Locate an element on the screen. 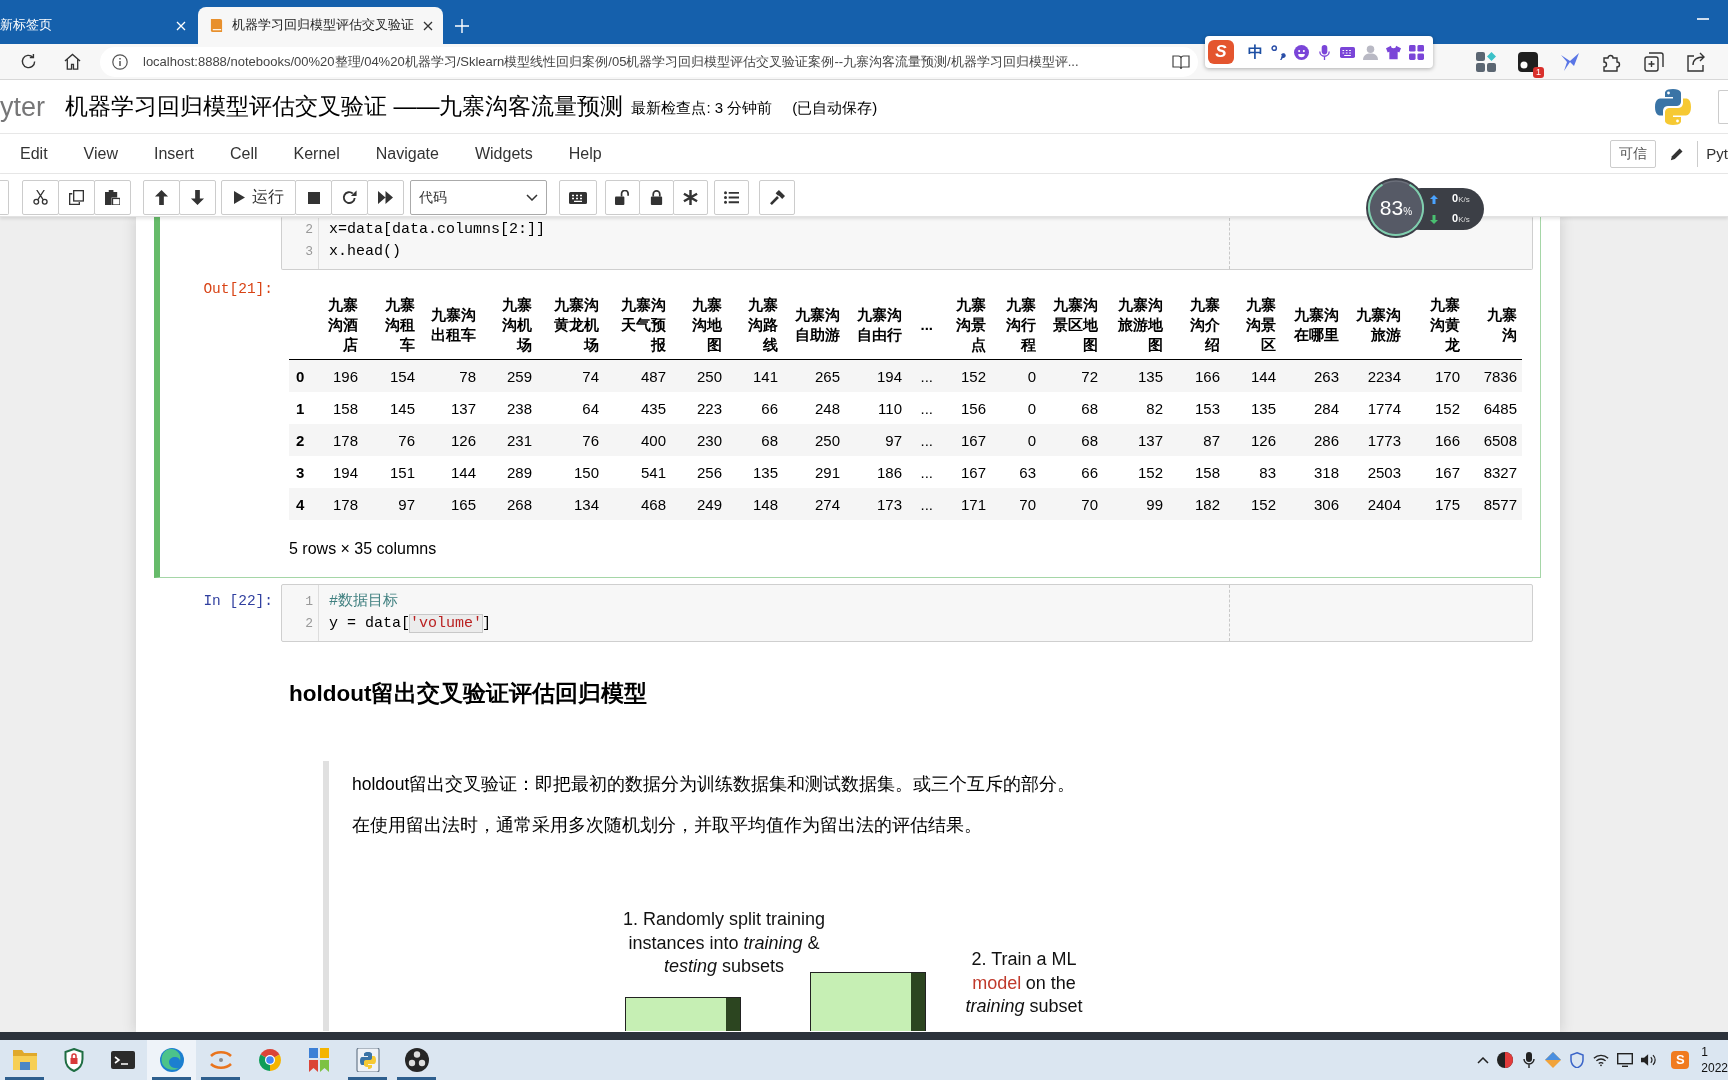 This screenshot has width=1728, height=1080. run-button: 运行 is located at coordinates (258, 197).